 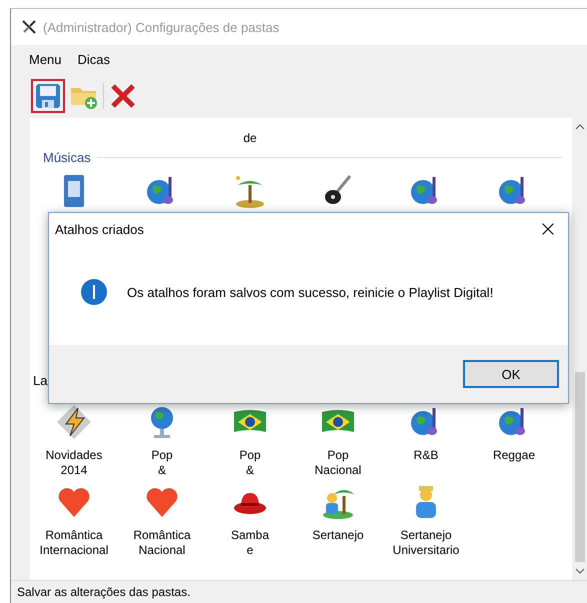 What do you see at coordinates (579, 127) in the screenshot?
I see `scroll-up-icon` at bounding box center [579, 127].